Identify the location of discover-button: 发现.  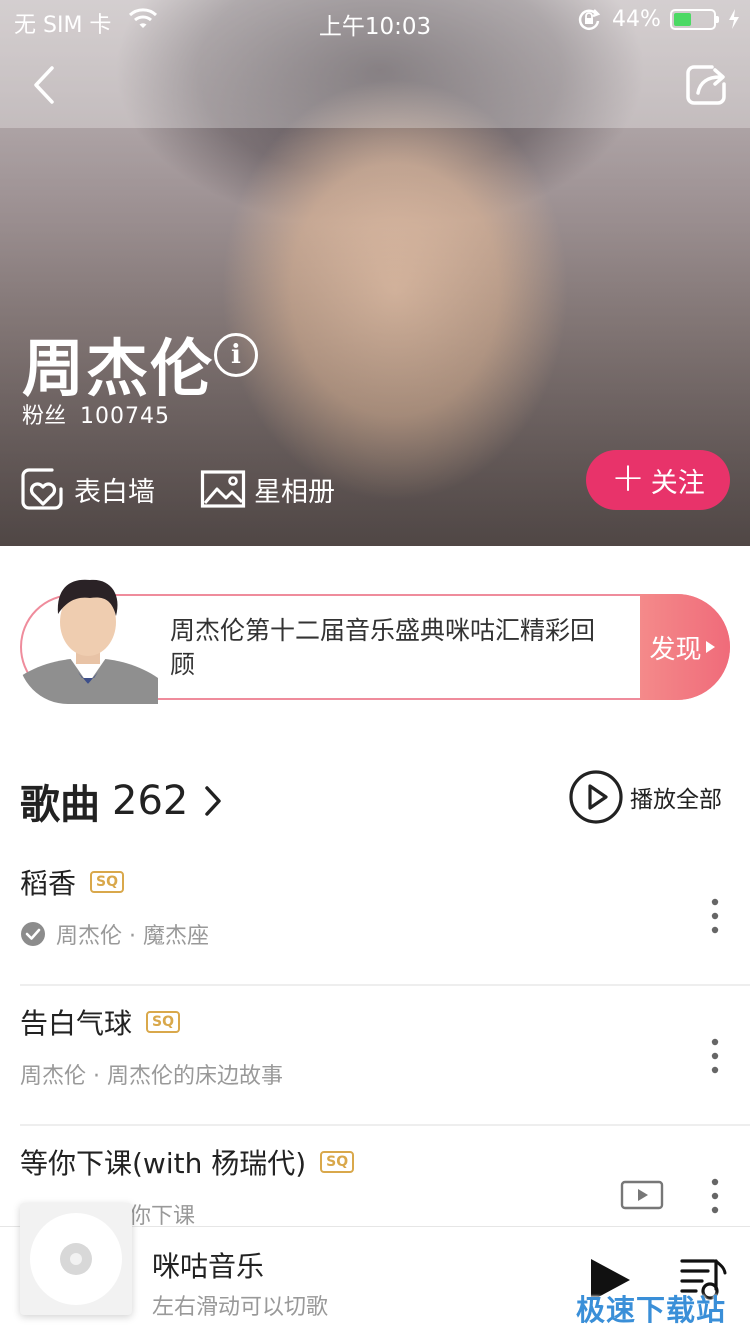
(685, 647).